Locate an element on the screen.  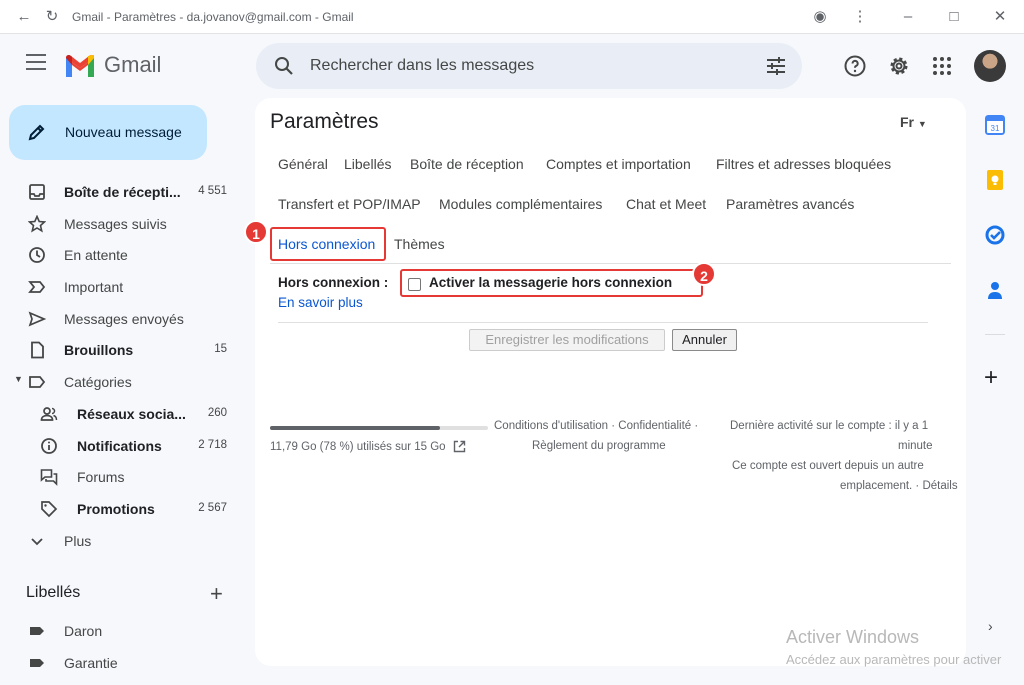
people-icon is located at coordinates (49, 413).